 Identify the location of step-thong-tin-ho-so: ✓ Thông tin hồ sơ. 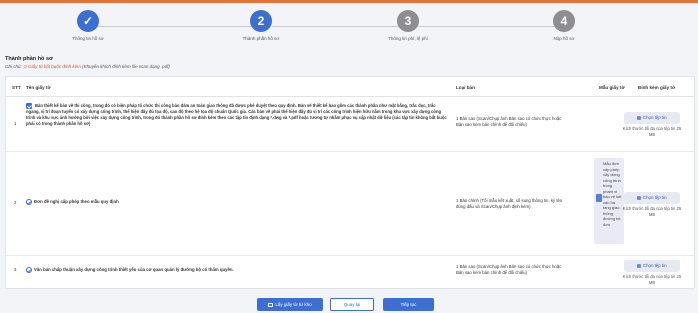
(88, 25).